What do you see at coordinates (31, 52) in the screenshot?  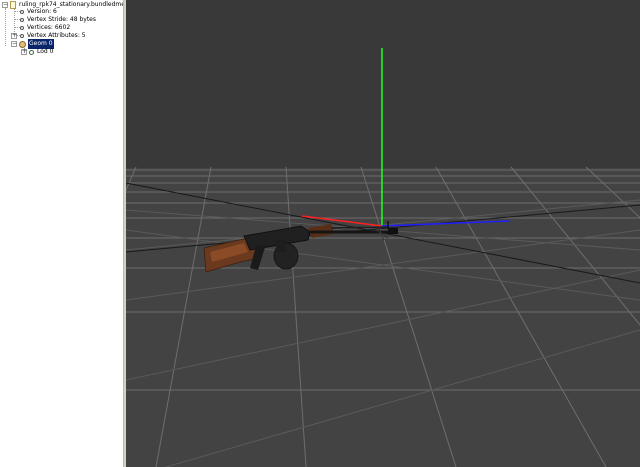 I see `lod-icon` at bounding box center [31, 52].